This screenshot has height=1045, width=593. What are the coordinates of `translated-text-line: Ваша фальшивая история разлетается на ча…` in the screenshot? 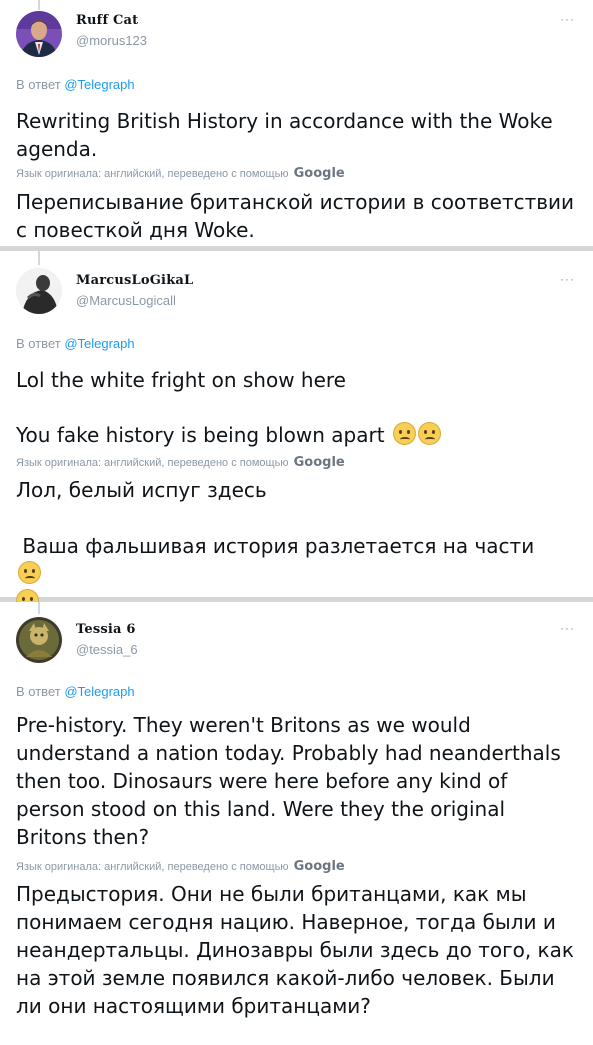 It's located at (278, 546).